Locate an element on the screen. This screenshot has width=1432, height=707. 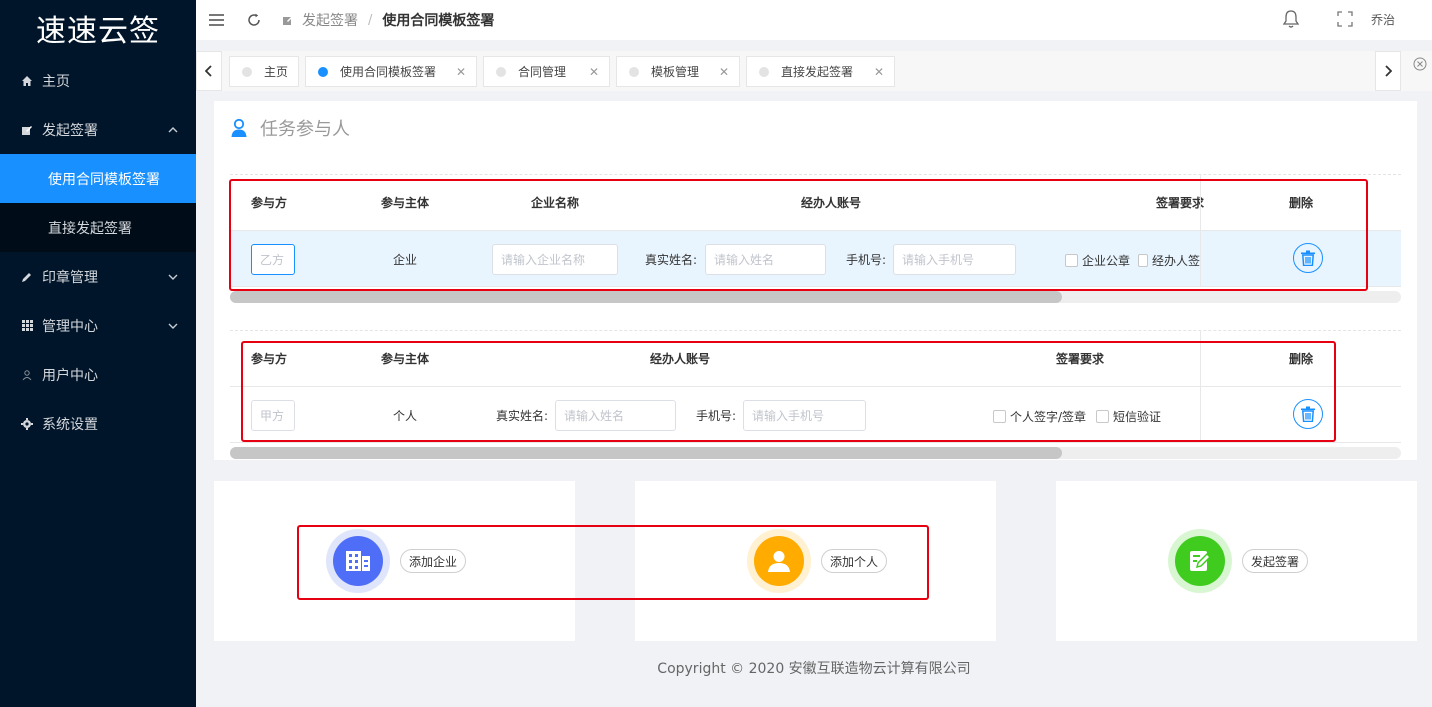
table-header-row: 参与方 参与主体 经办人账号 签署要求 删除 is located at coordinates (815, 358).